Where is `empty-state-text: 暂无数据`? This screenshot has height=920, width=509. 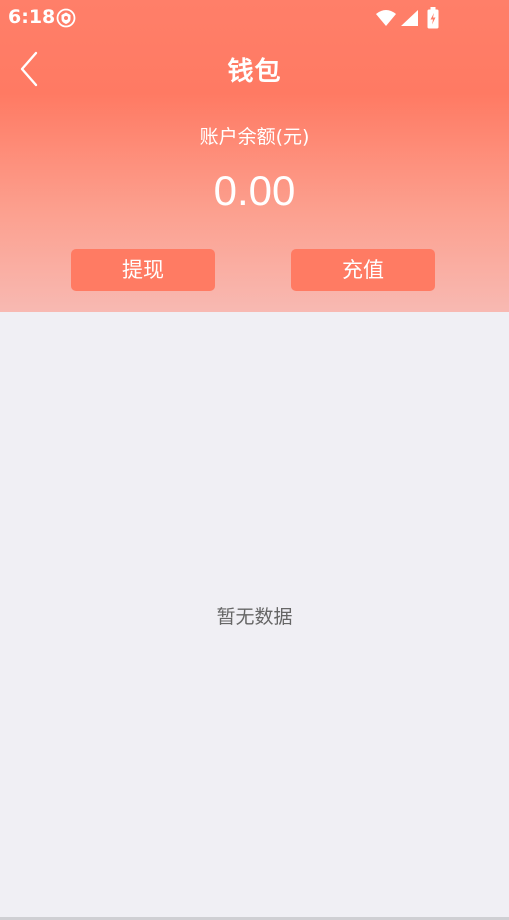 empty-state-text: 暂无数据 is located at coordinates (254, 617).